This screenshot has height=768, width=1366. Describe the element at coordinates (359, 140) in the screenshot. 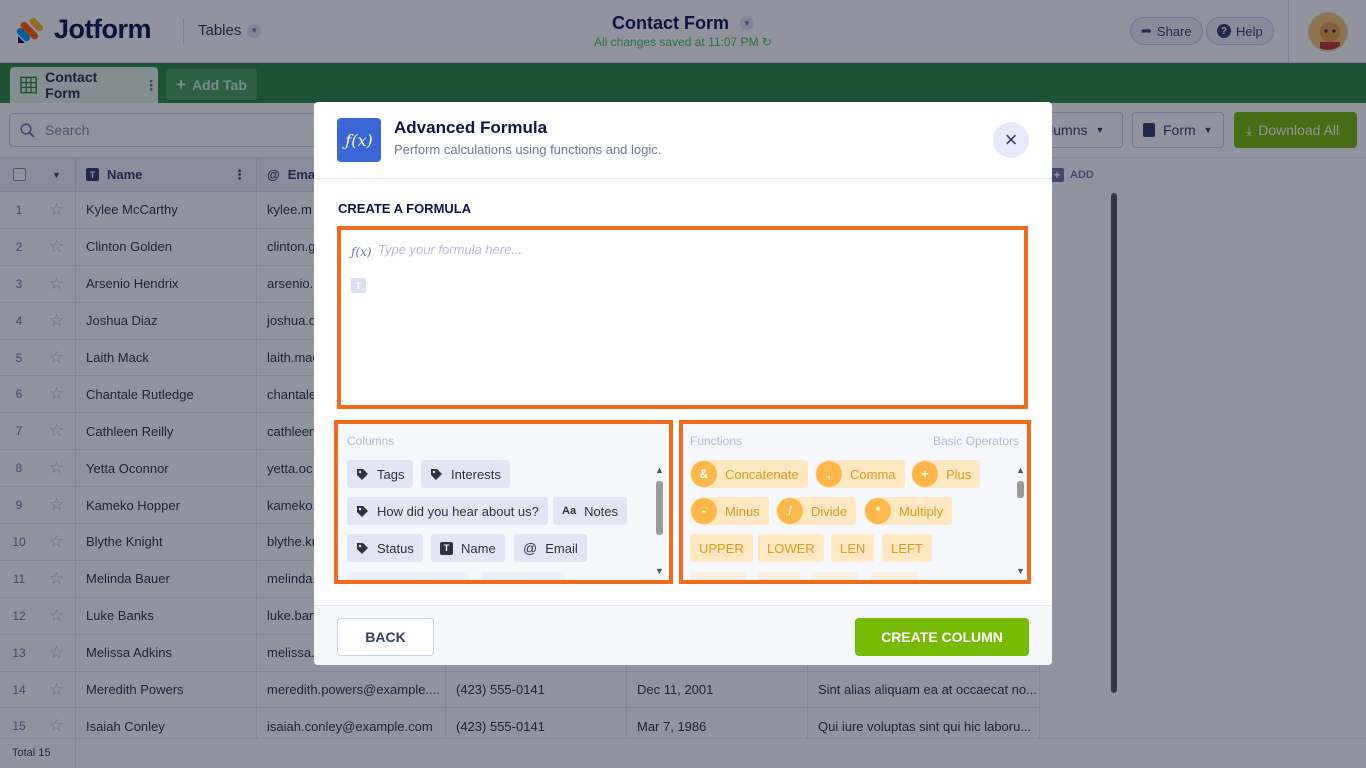

I see `formula-fx-icon: ƒ(x)` at that location.